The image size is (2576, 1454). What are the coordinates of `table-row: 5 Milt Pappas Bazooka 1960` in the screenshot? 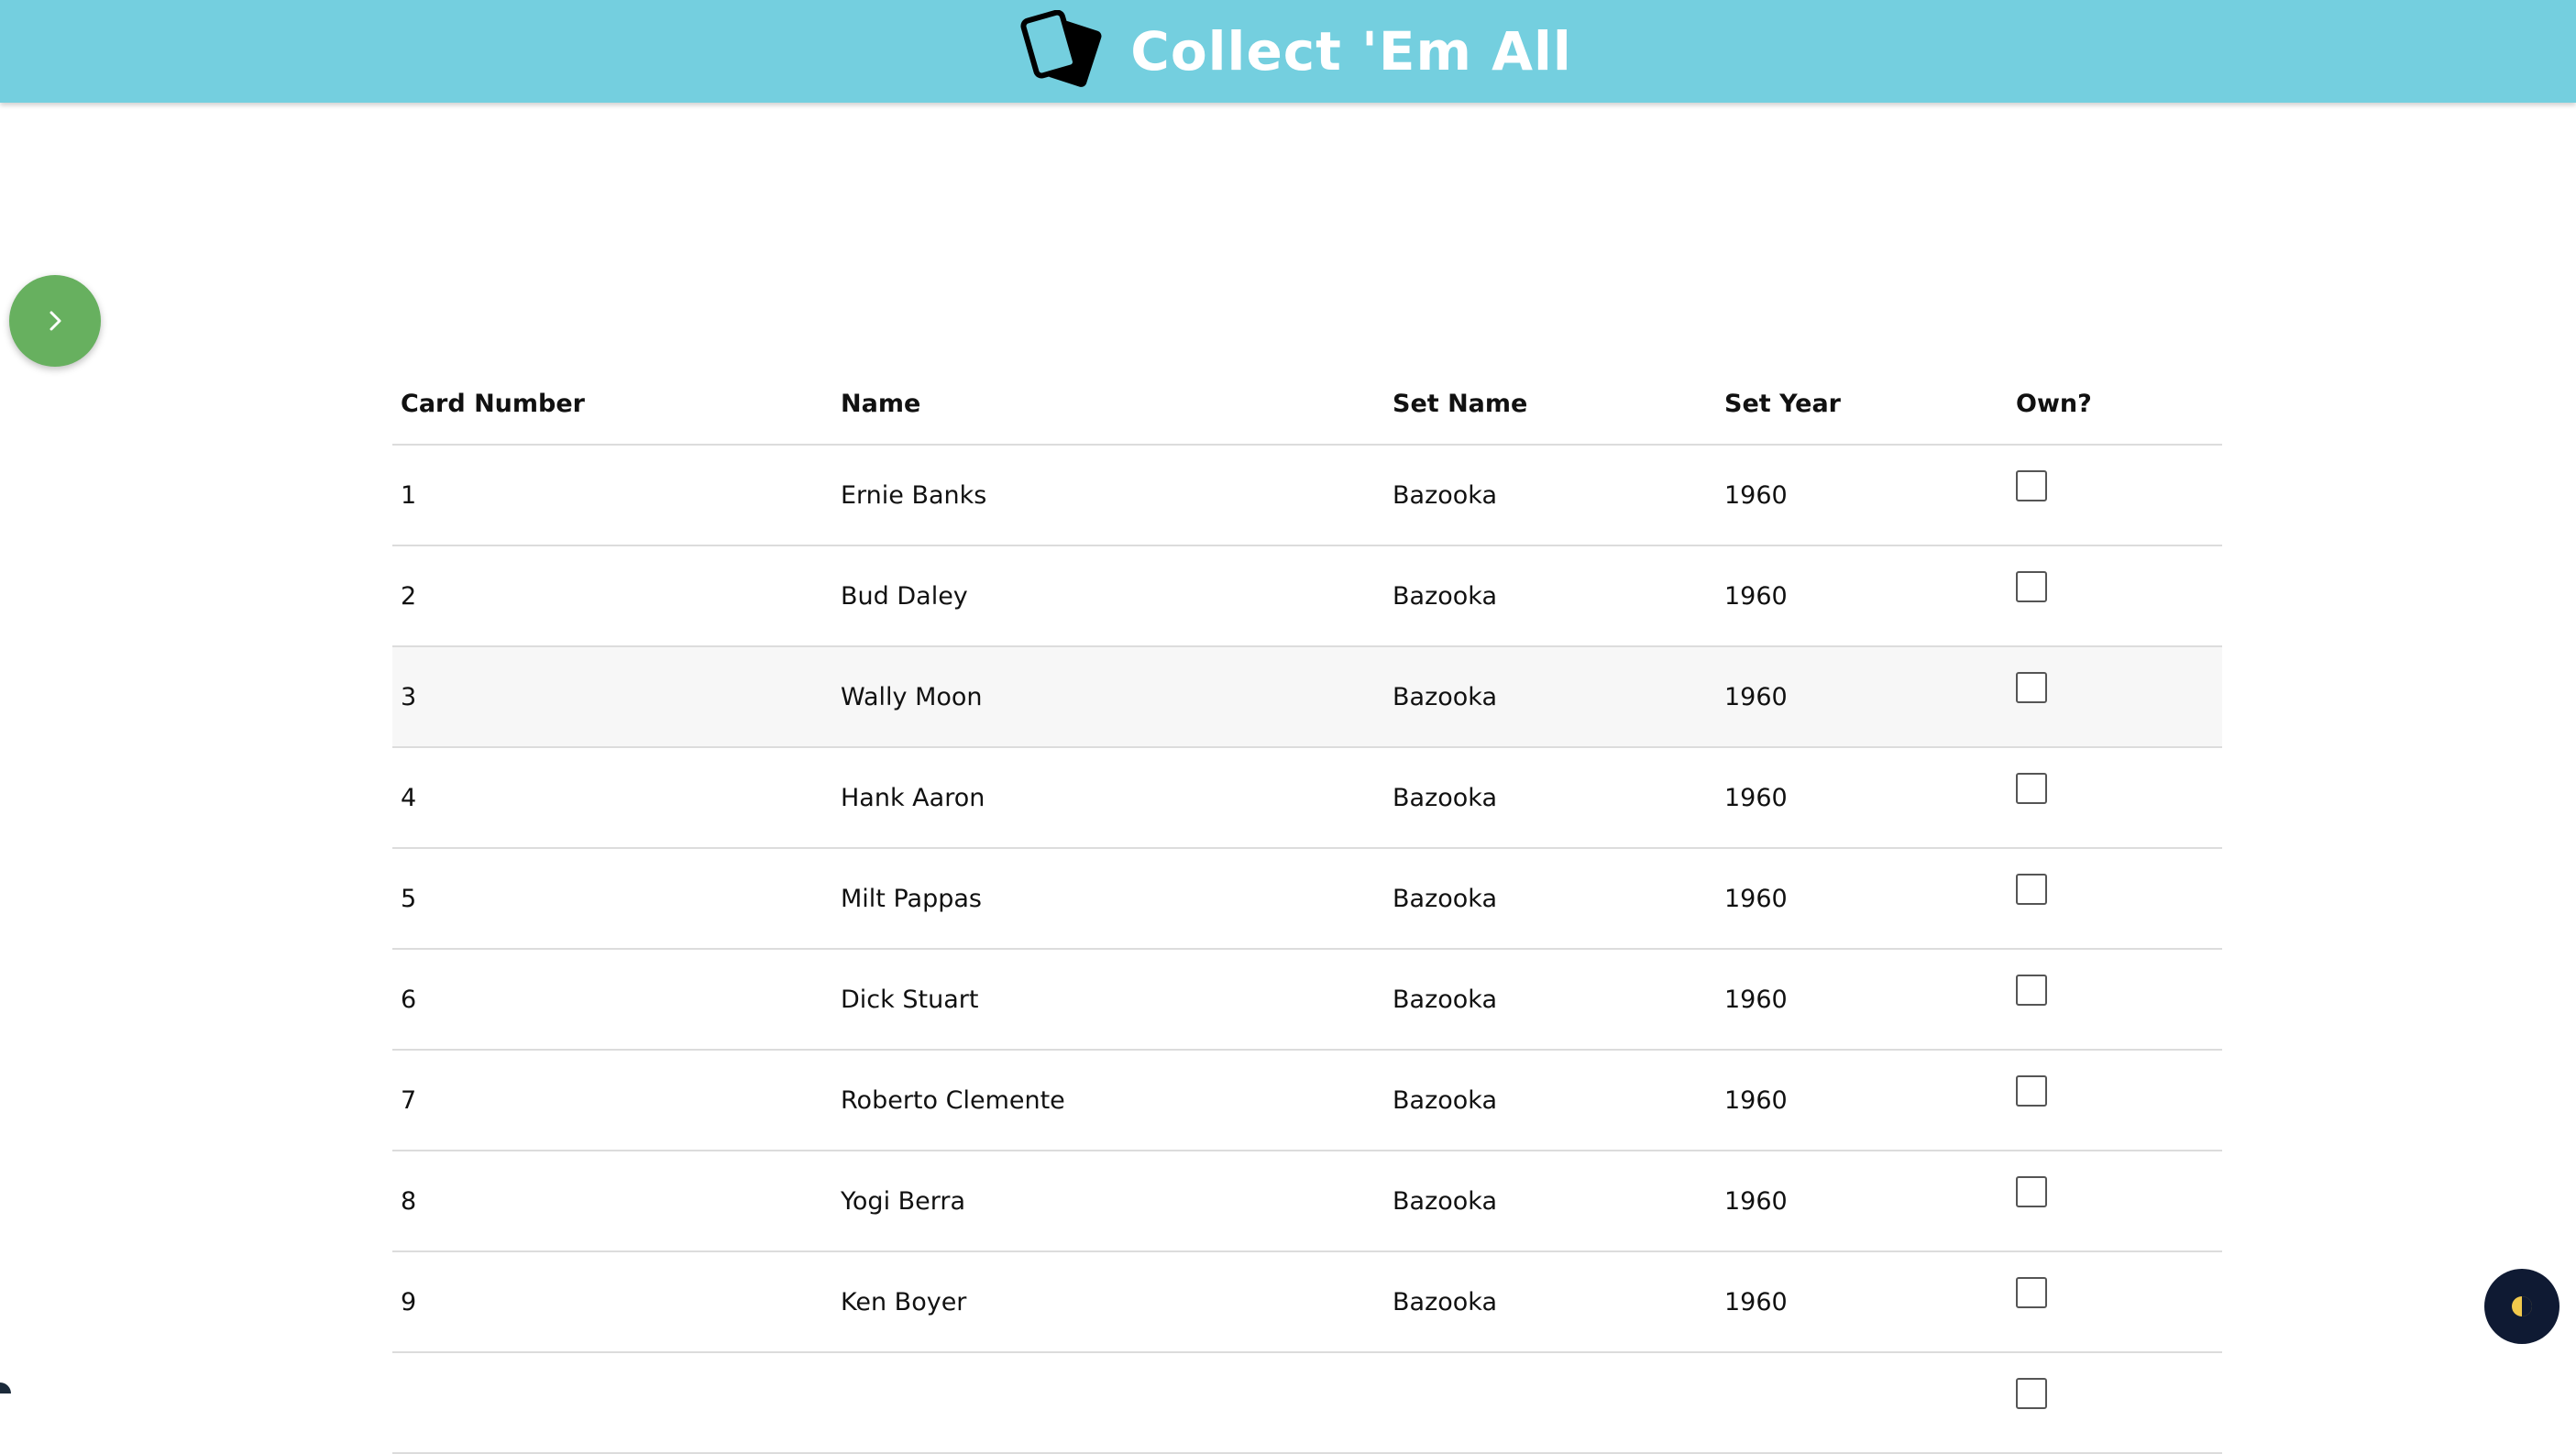 It's located at (1307, 898).